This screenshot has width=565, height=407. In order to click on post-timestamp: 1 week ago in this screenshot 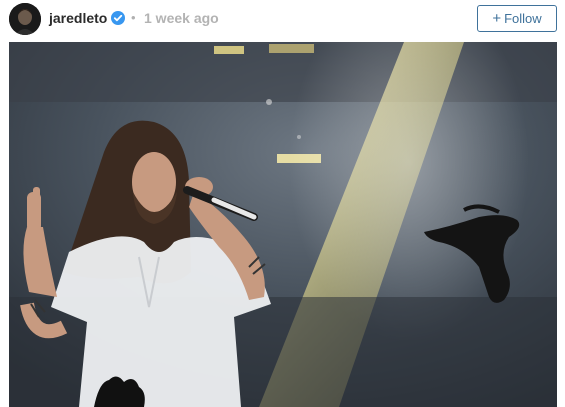, I will do `click(181, 18)`.